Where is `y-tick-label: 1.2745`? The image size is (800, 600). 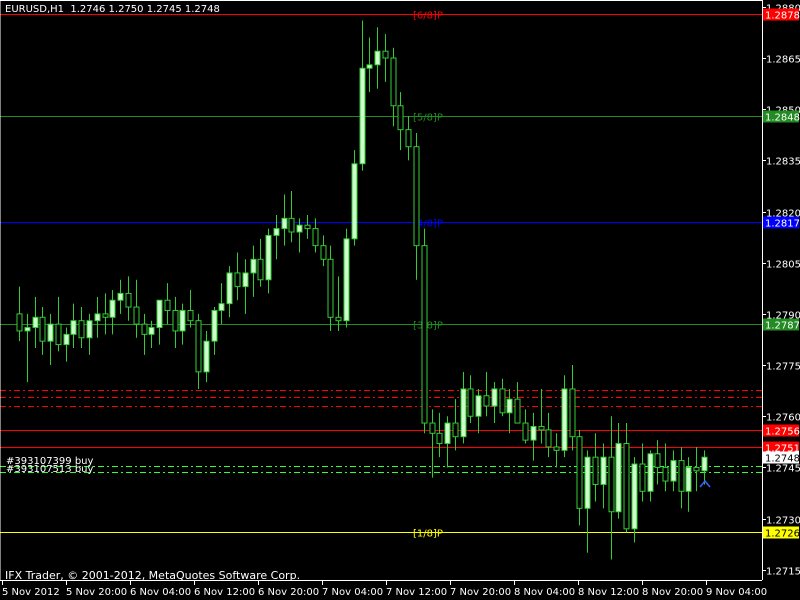
y-tick-label: 1.2745 is located at coordinates (783, 469).